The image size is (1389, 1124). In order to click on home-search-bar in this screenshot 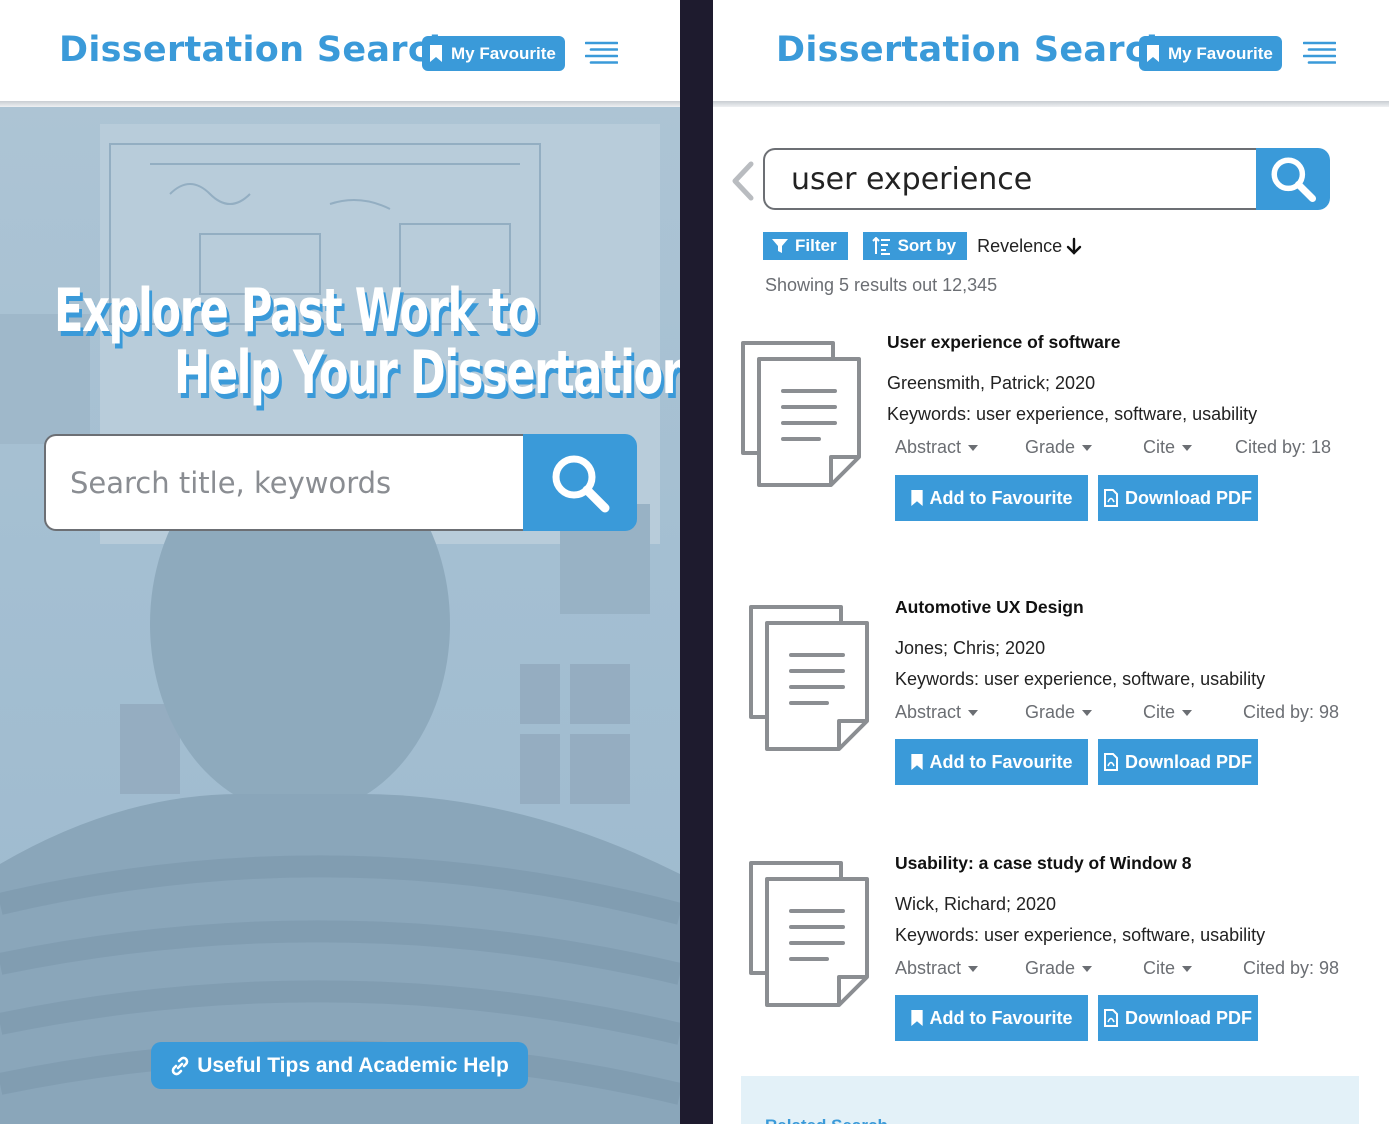, I will do `click(340, 482)`.